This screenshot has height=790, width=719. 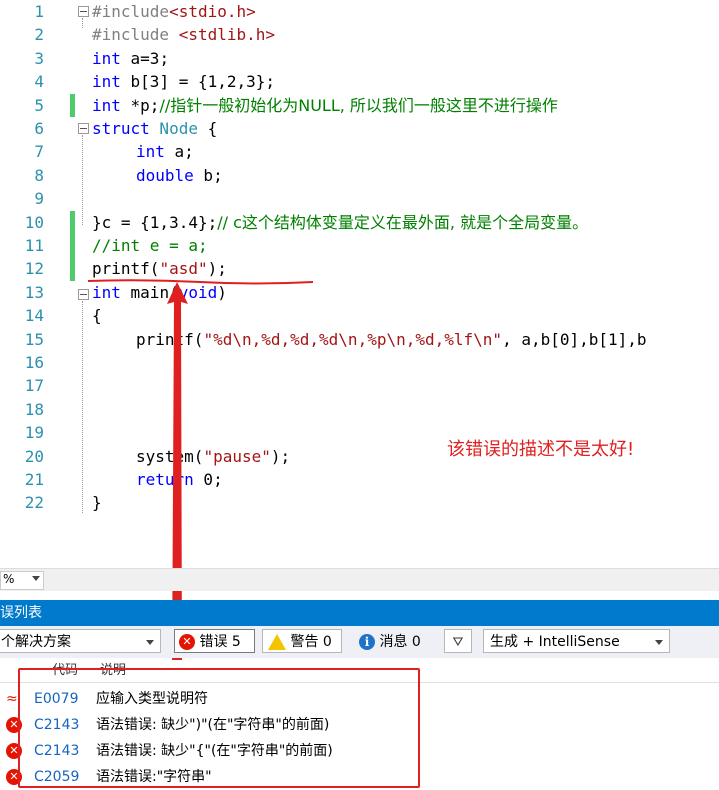 What do you see at coordinates (39, 105) in the screenshot?
I see `line-number: 5` at bounding box center [39, 105].